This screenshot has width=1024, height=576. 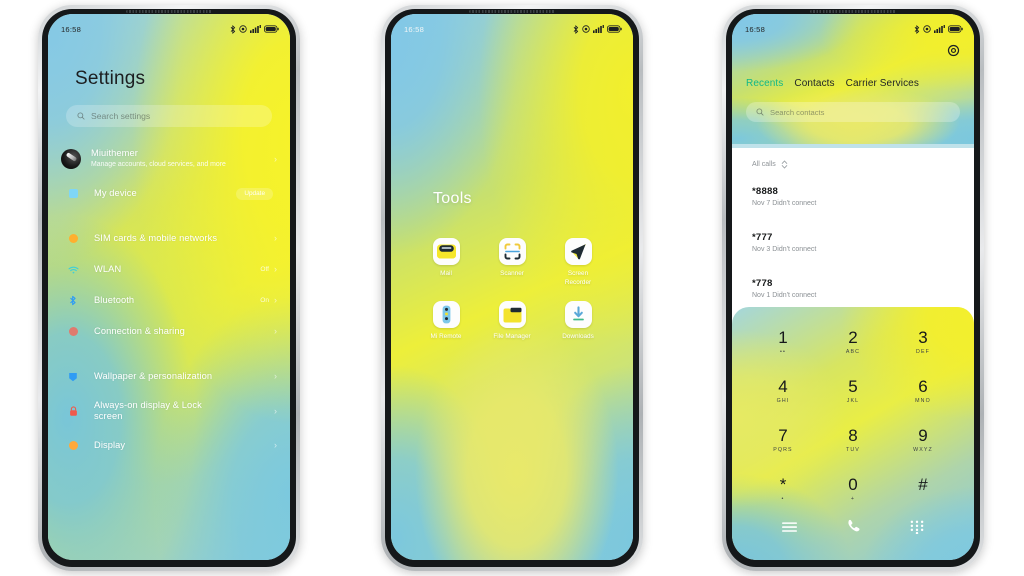 I want to click on app-label: Mi Remote, so click(x=446, y=336).